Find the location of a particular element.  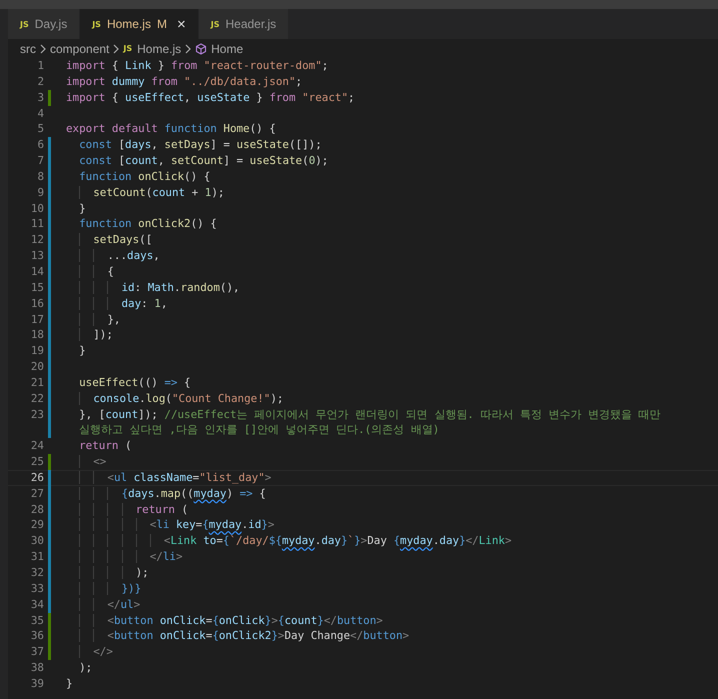

modified-indicator: M is located at coordinates (161, 24).